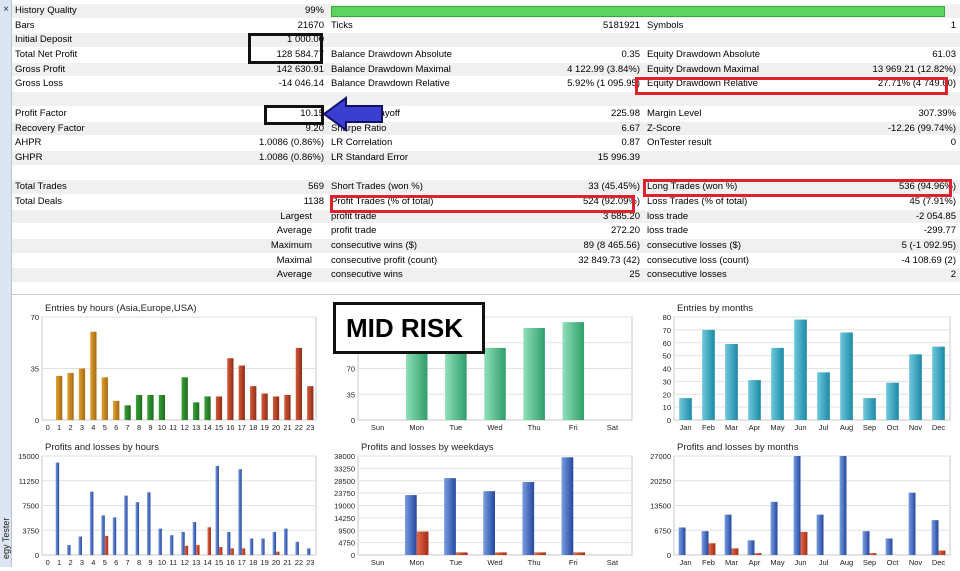 The width and height of the screenshot is (960, 571). Describe the element at coordinates (679, 143) in the screenshot. I see `stat-c3: OnTester result` at that location.